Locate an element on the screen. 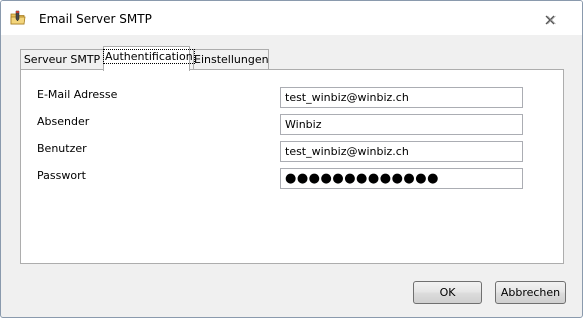  tab-einstellungen: Einstellungen is located at coordinates (231, 59).